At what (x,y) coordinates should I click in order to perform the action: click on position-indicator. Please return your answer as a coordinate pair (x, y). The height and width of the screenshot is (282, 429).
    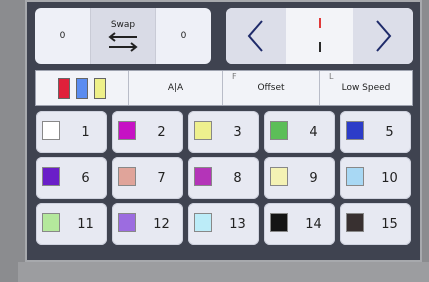
    Looking at the image, I should click on (319, 36).